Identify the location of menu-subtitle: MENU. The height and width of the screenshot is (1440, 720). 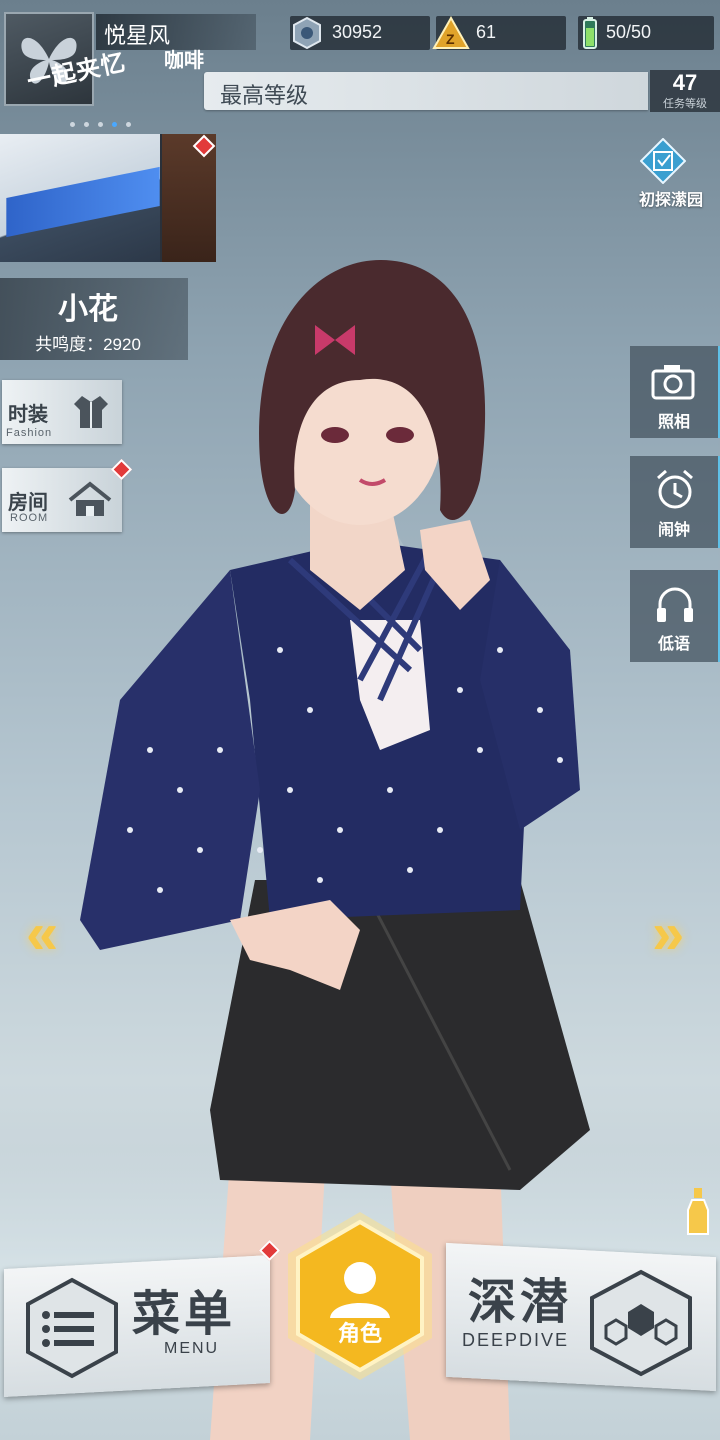
(192, 1348).